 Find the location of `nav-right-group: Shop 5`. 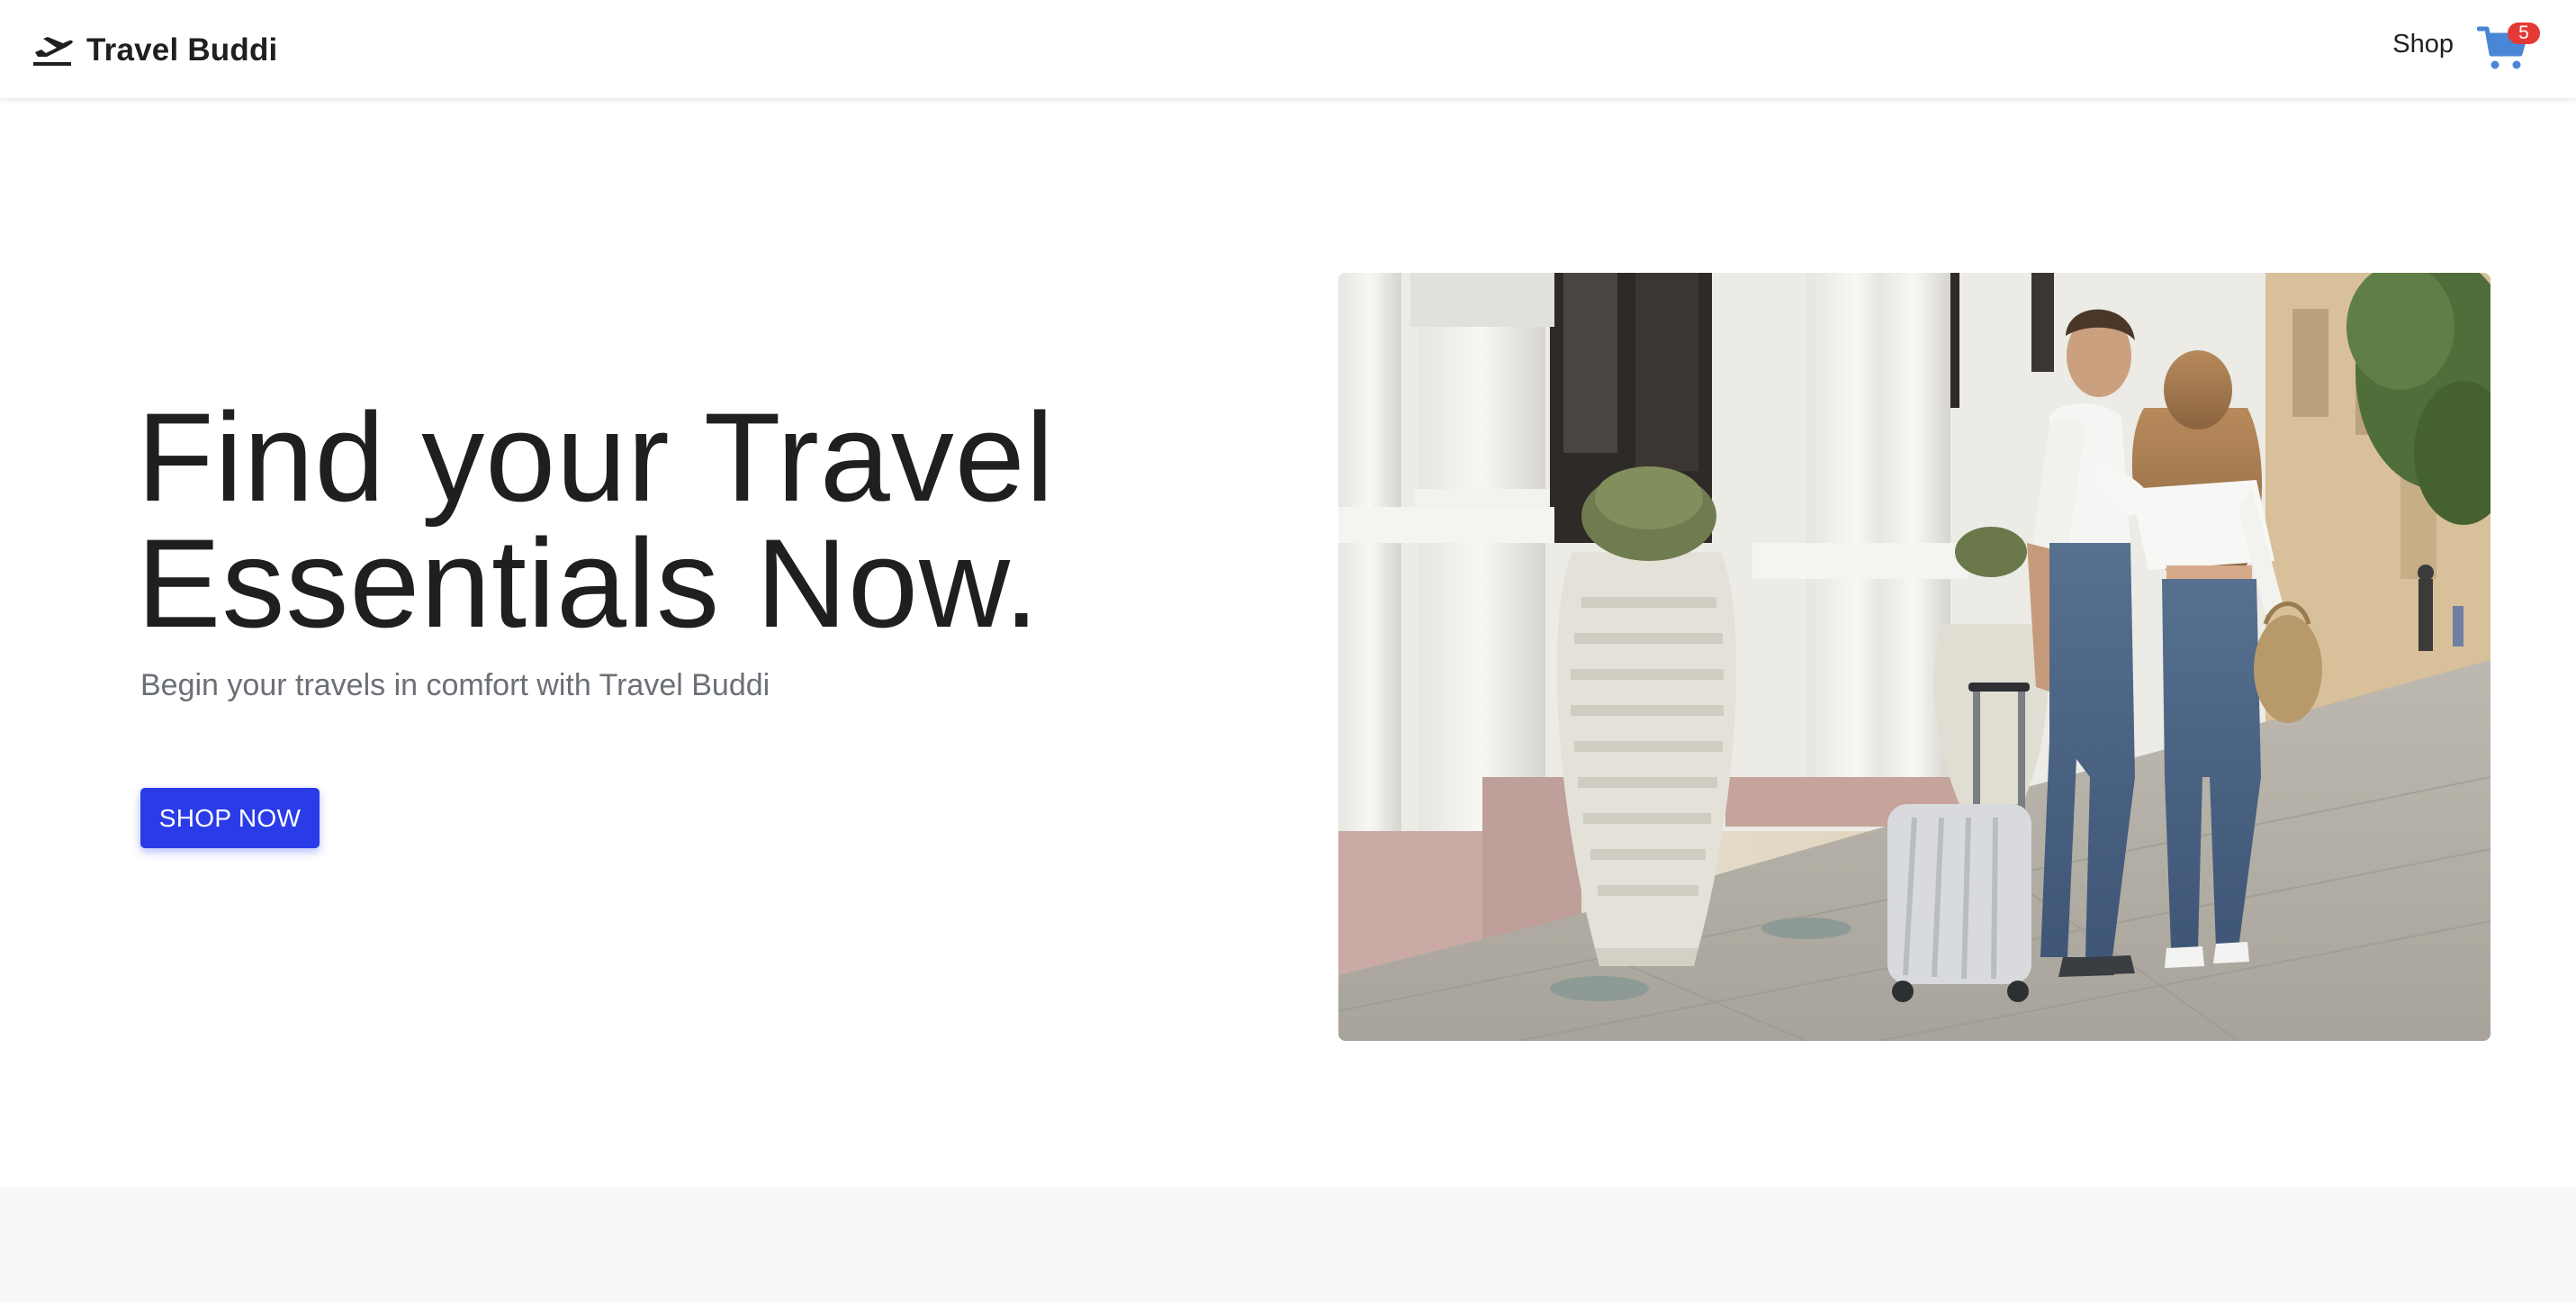

nav-right-group: Shop 5 is located at coordinates (2466, 44).